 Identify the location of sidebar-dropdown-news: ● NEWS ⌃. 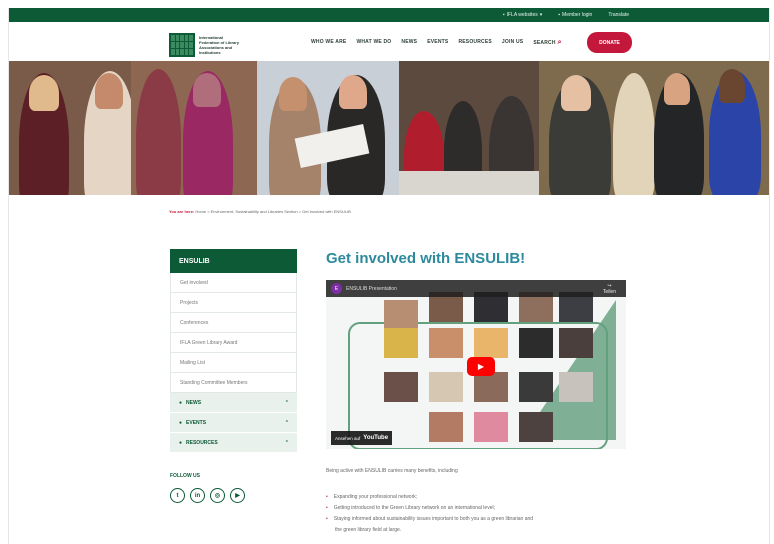
(233, 403).